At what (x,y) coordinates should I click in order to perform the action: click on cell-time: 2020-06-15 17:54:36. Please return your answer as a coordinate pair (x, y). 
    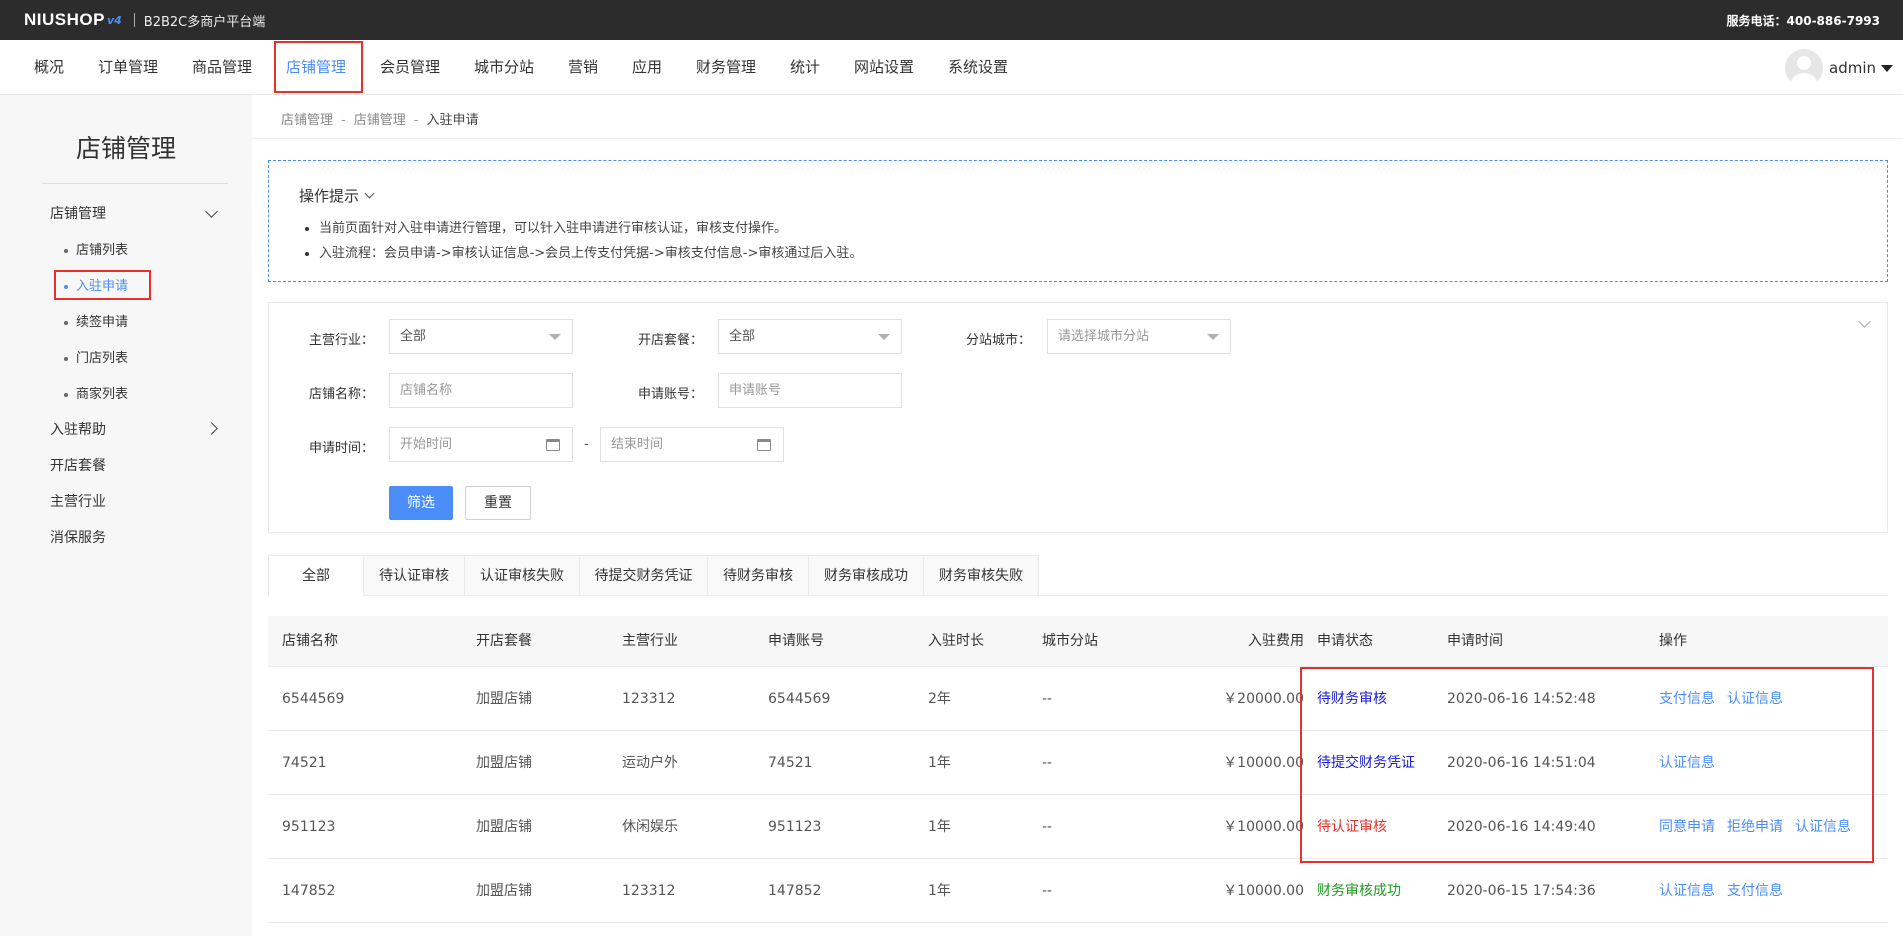
    Looking at the image, I should click on (1521, 891).